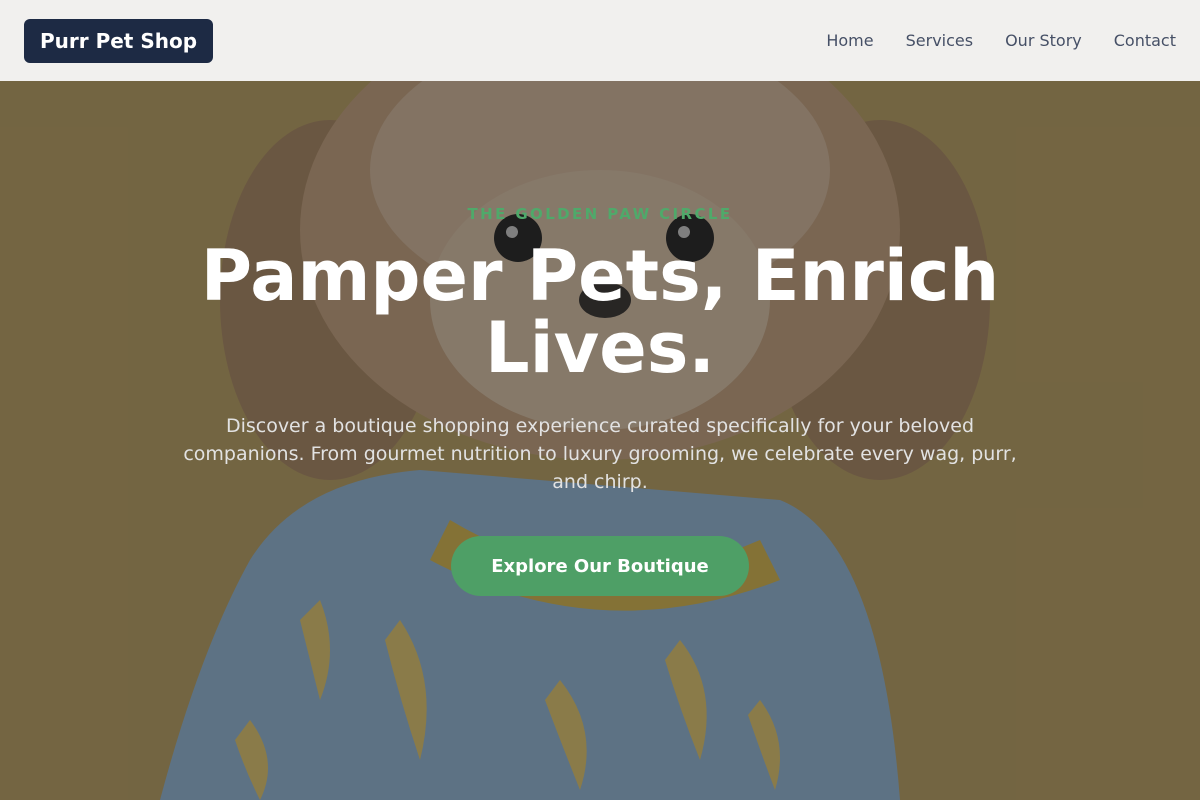 This screenshot has width=1200, height=800. I want to click on hero-eyebrow: THE GOLDEN PAW CIRCLE, so click(600, 214).